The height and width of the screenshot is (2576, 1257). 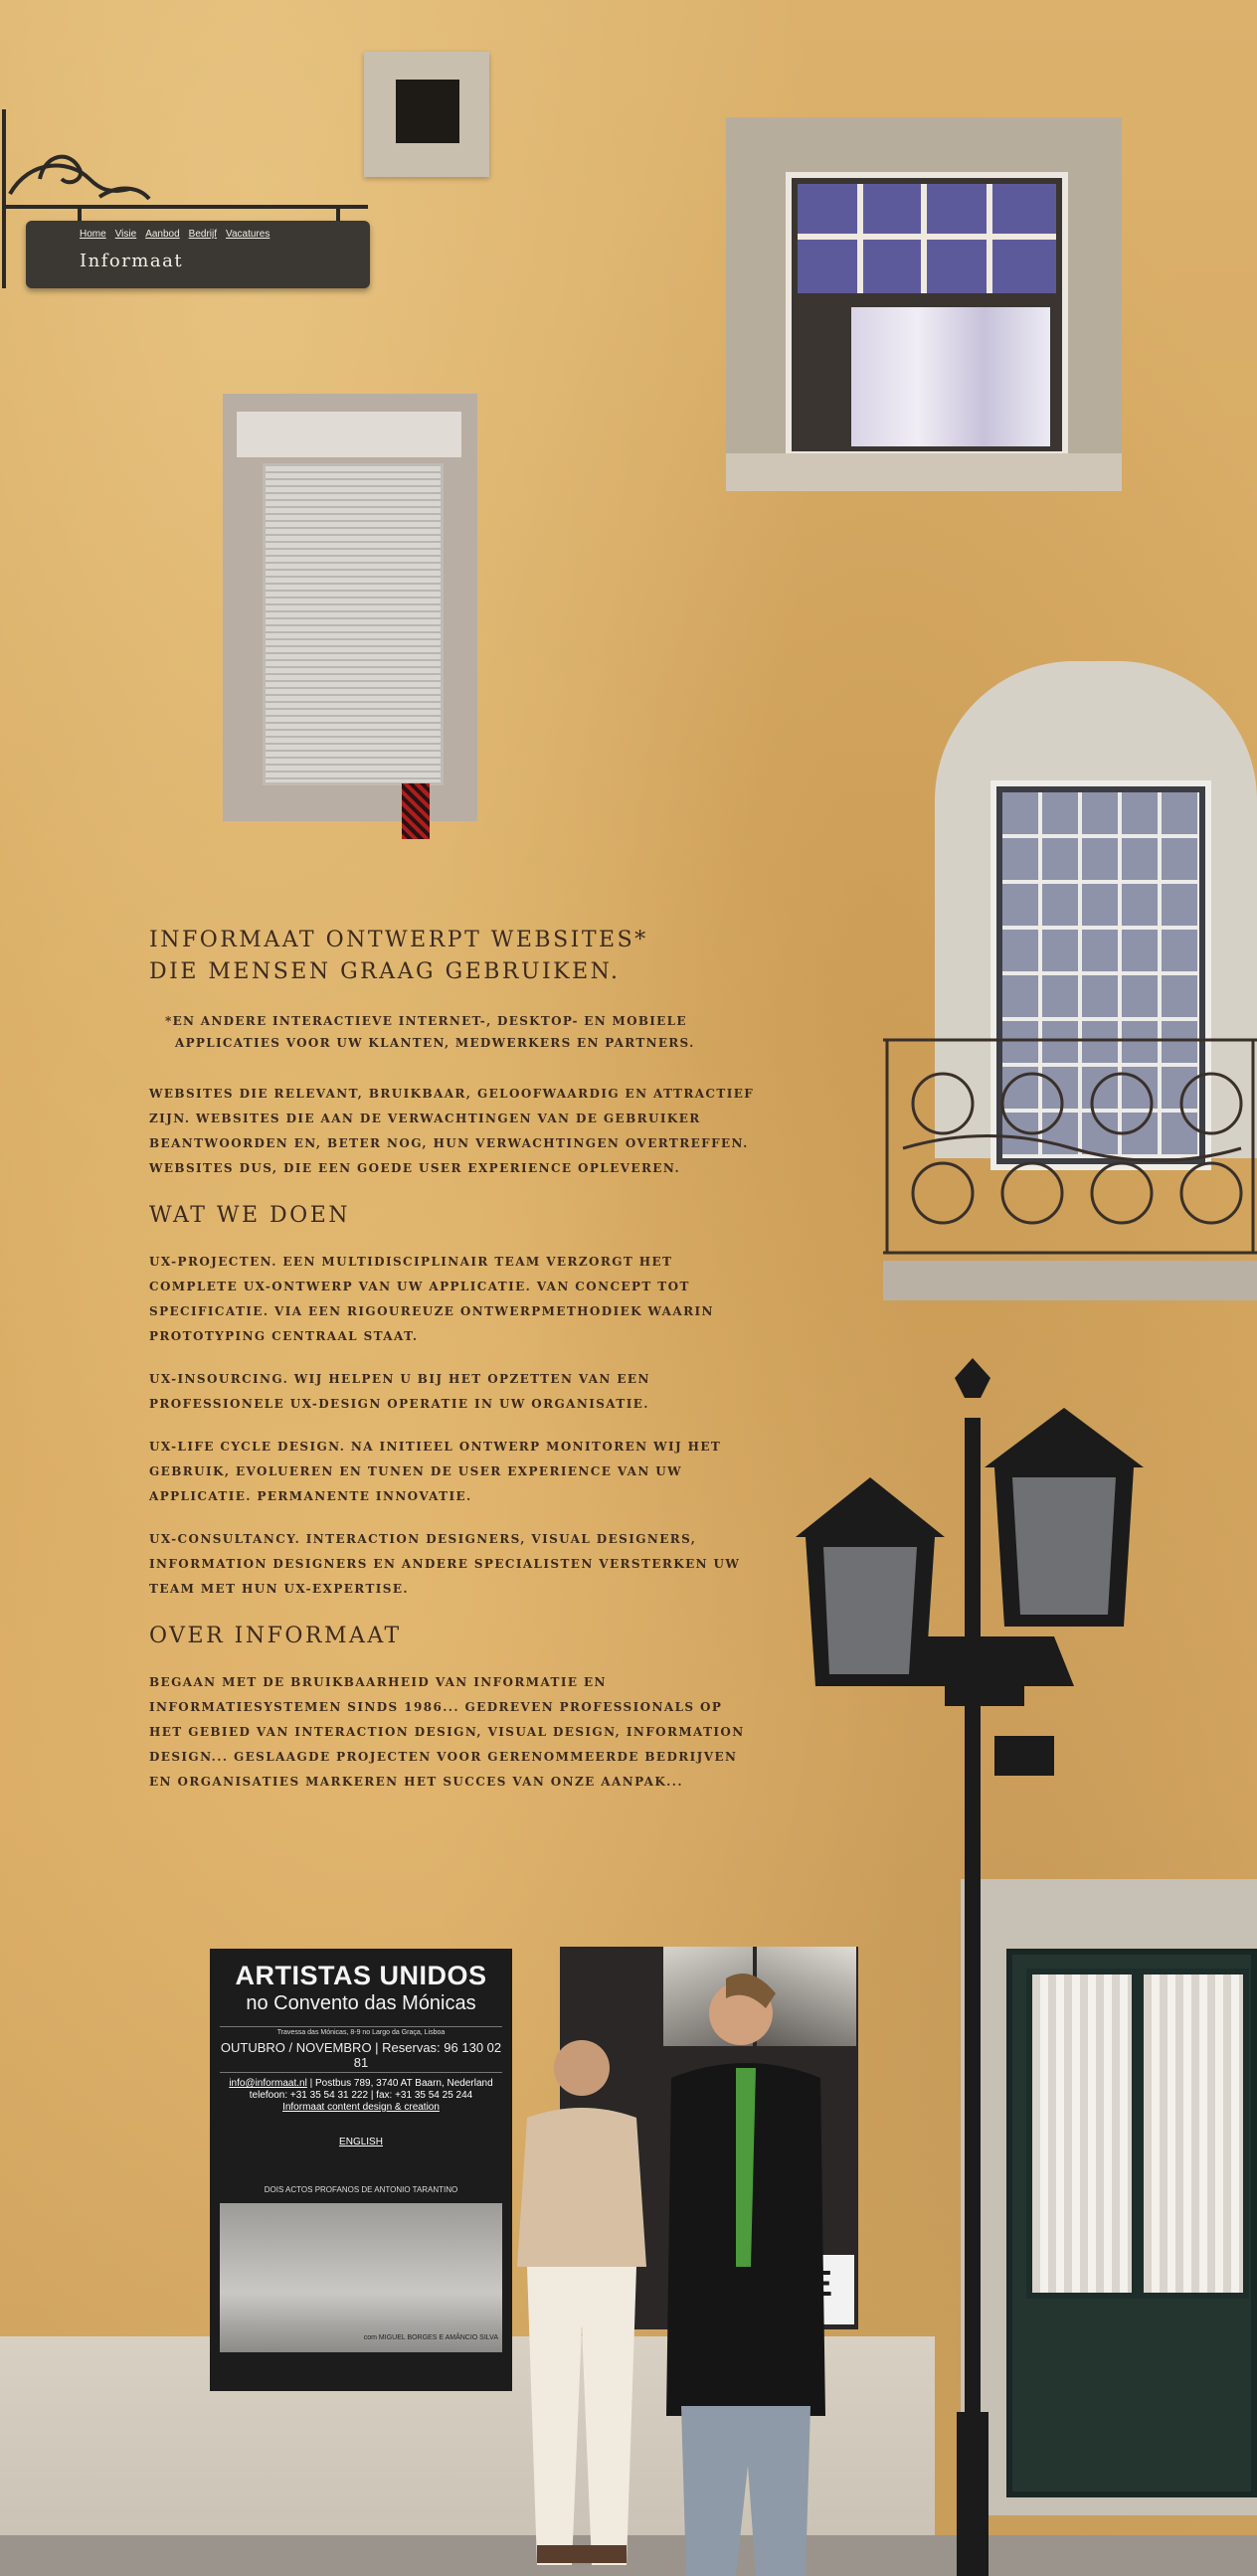 I want to click on tagline-line-1: INFORMAAT ONTWERPT WEBSITES*, so click(x=398, y=940).